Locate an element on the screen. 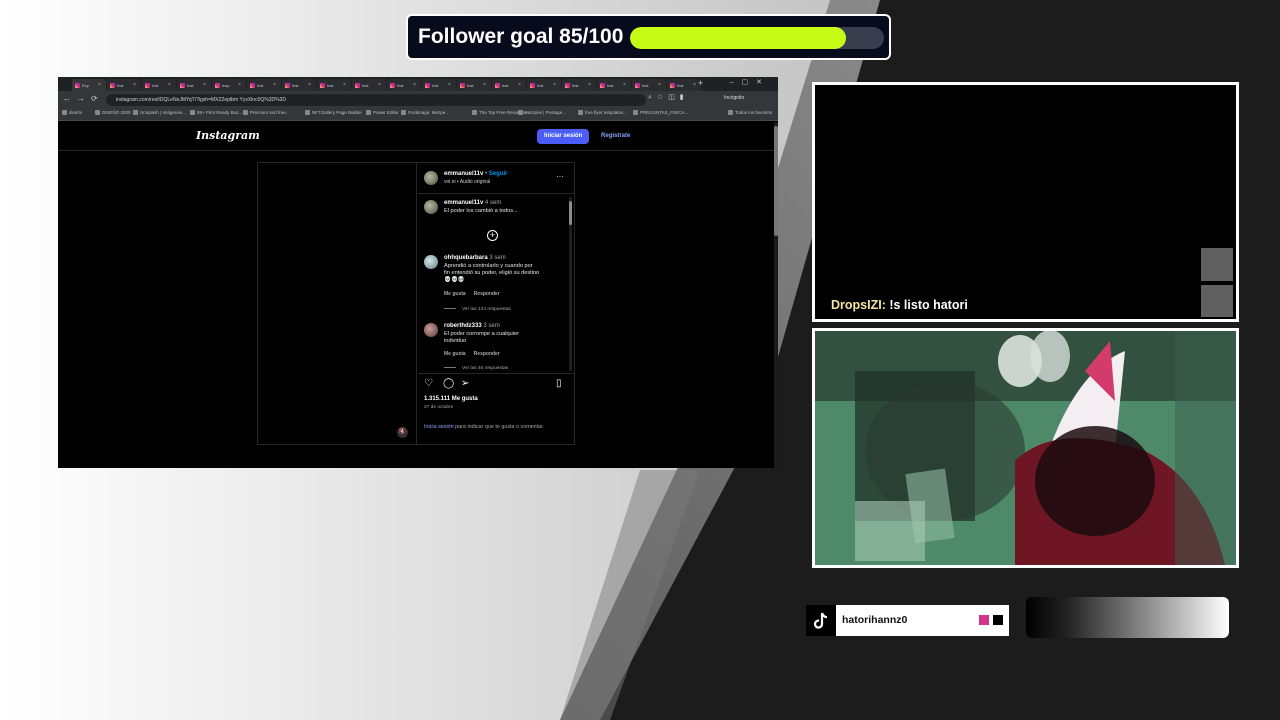  comment-icon: ◯ is located at coordinates (448, 384).